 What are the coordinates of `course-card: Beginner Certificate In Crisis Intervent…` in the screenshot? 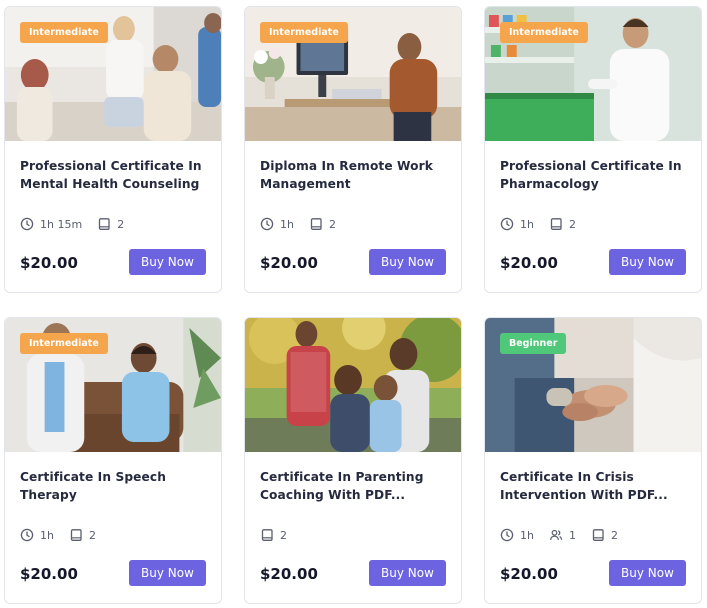 It's located at (593, 460).